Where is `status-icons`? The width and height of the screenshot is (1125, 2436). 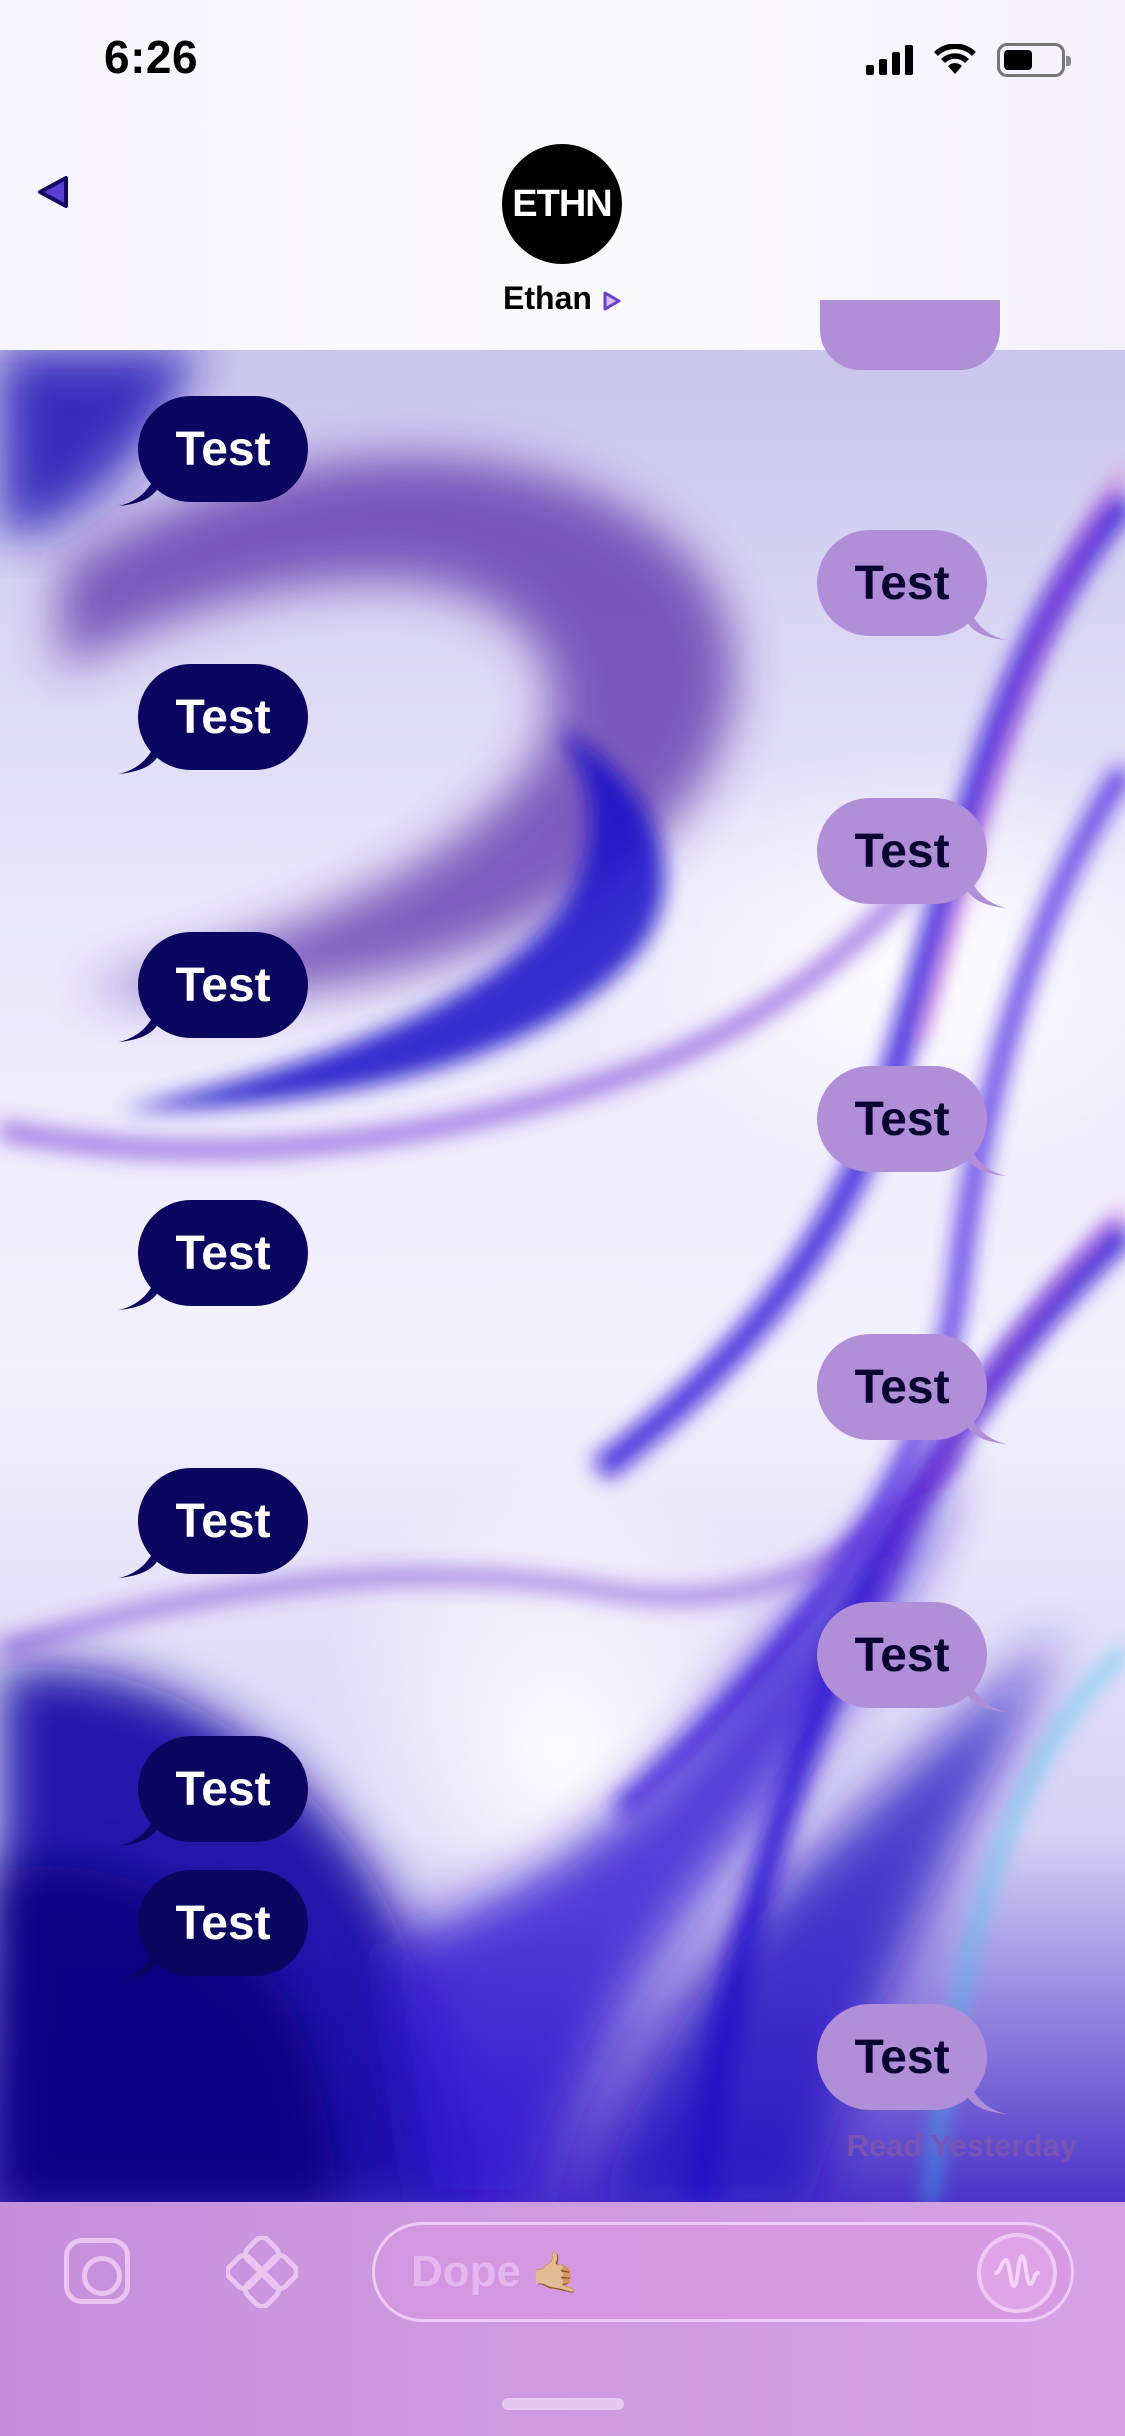 status-icons is located at coordinates (968, 60).